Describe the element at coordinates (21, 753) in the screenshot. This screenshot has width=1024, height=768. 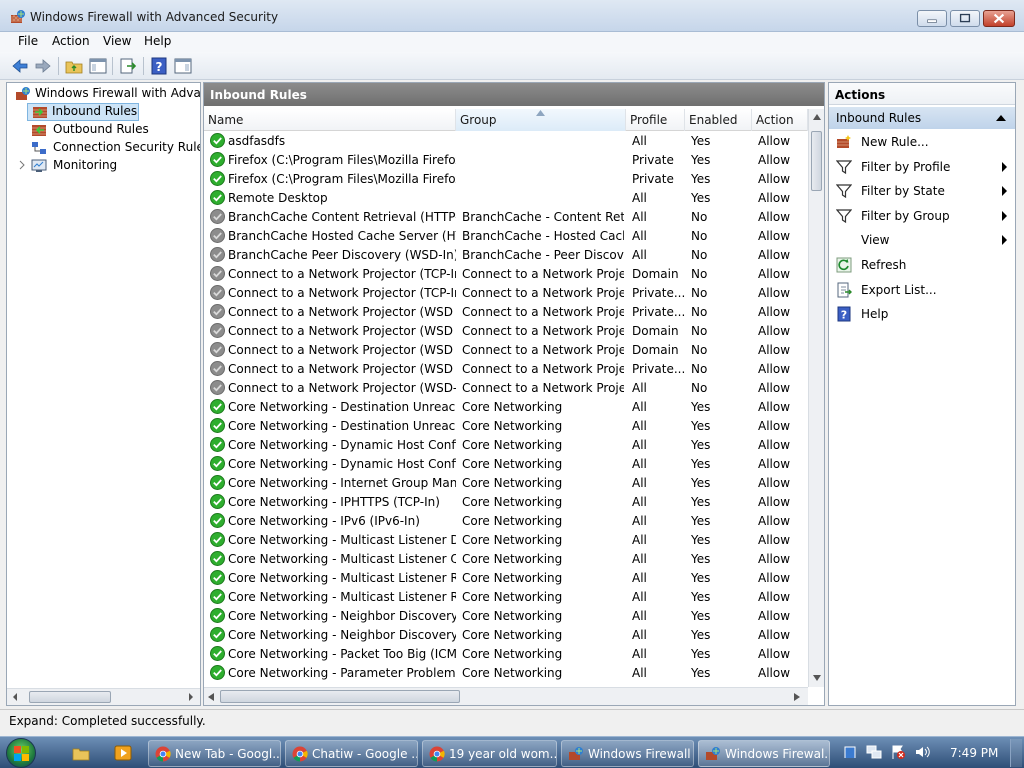
I see `start-button` at that location.